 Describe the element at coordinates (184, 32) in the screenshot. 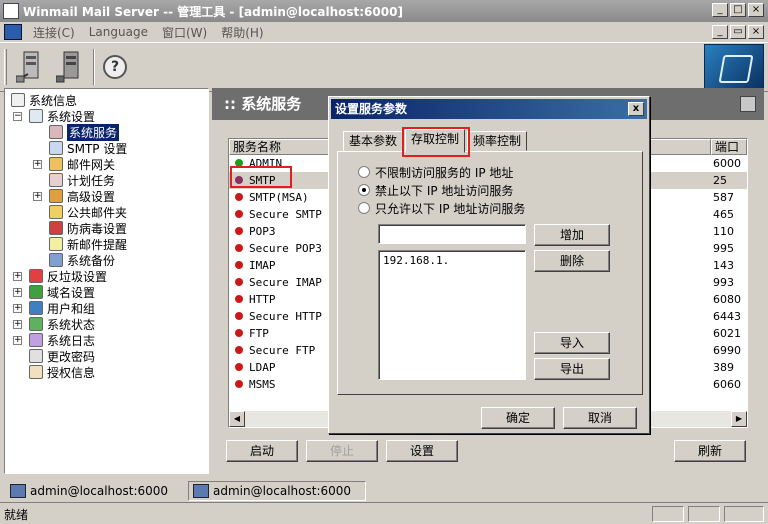

I see `menu-window: 窗口(W)` at that location.